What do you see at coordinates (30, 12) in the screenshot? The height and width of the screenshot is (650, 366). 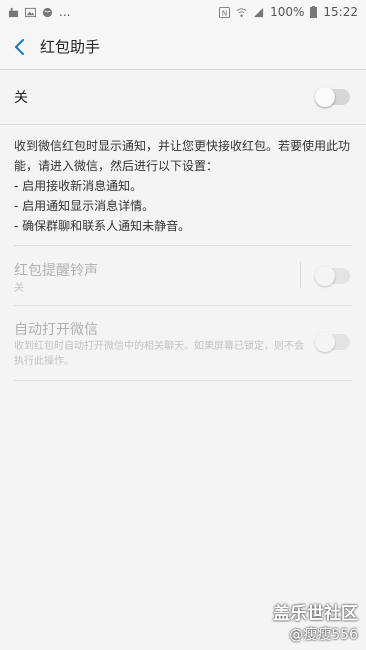 I see `gallery-notification-icon` at bounding box center [30, 12].